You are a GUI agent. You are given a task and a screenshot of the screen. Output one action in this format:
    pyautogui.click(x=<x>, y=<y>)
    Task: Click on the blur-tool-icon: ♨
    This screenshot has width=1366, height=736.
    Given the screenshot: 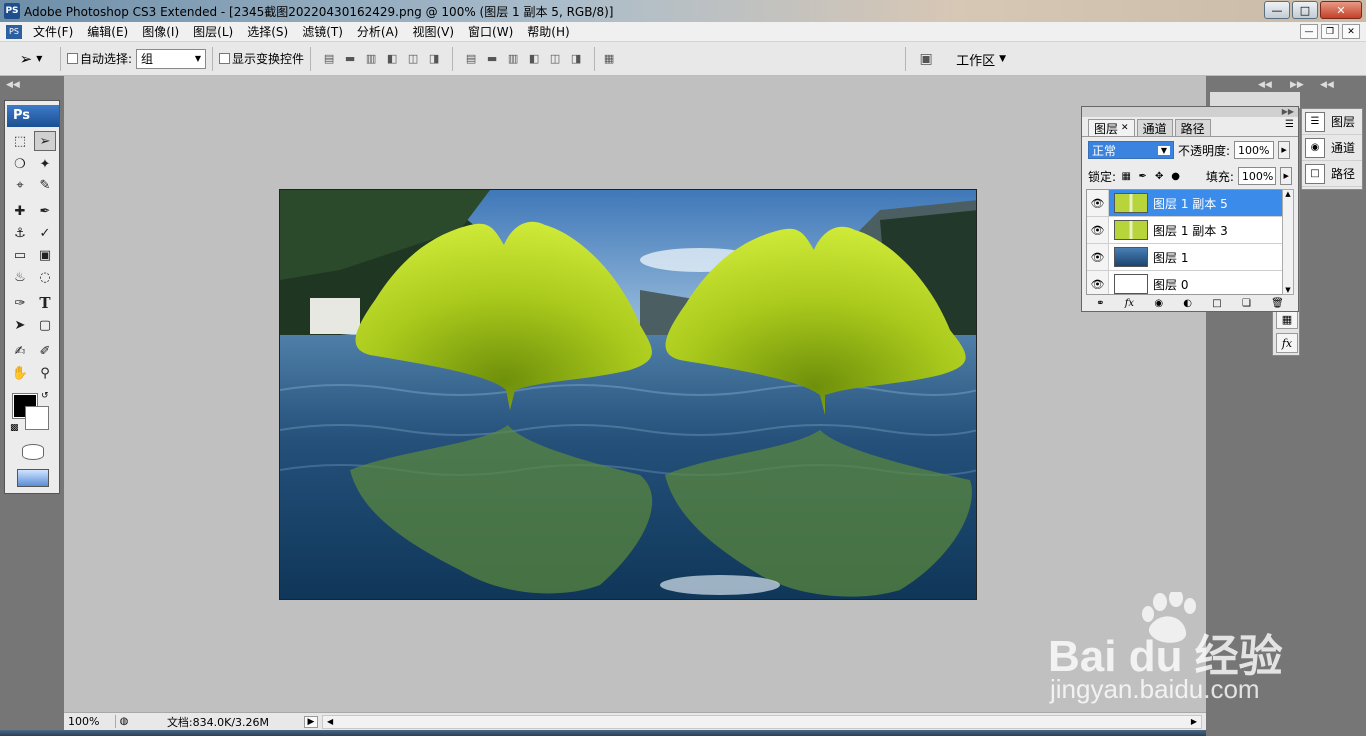 What is the action you would take?
    pyautogui.click(x=20, y=277)
    